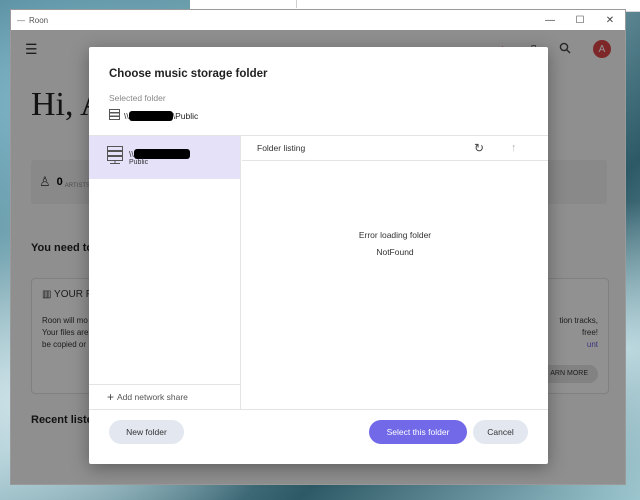 The image size is (640, 500). Describe the element at coordinates (39, 20) in the screenshot. I see `window-title: Roon` at that location.